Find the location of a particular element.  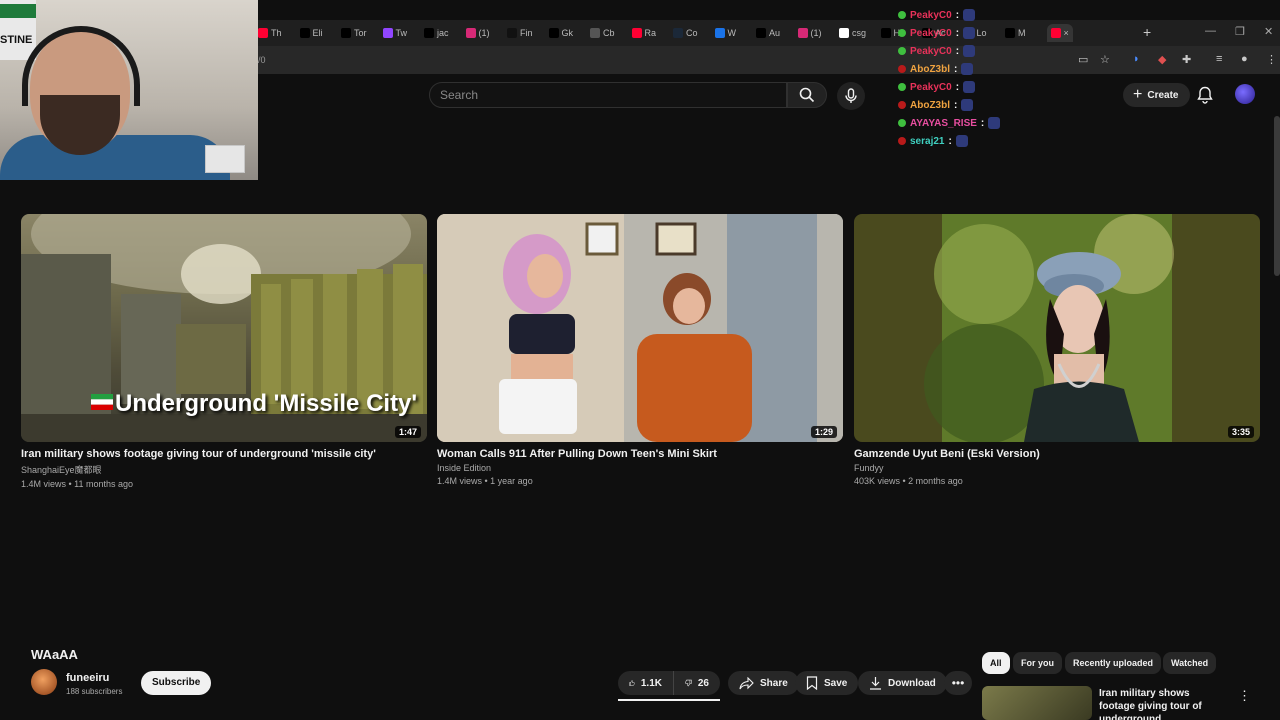

browser-menu-icon: ⋮ is located at coordinates (1271, 59).